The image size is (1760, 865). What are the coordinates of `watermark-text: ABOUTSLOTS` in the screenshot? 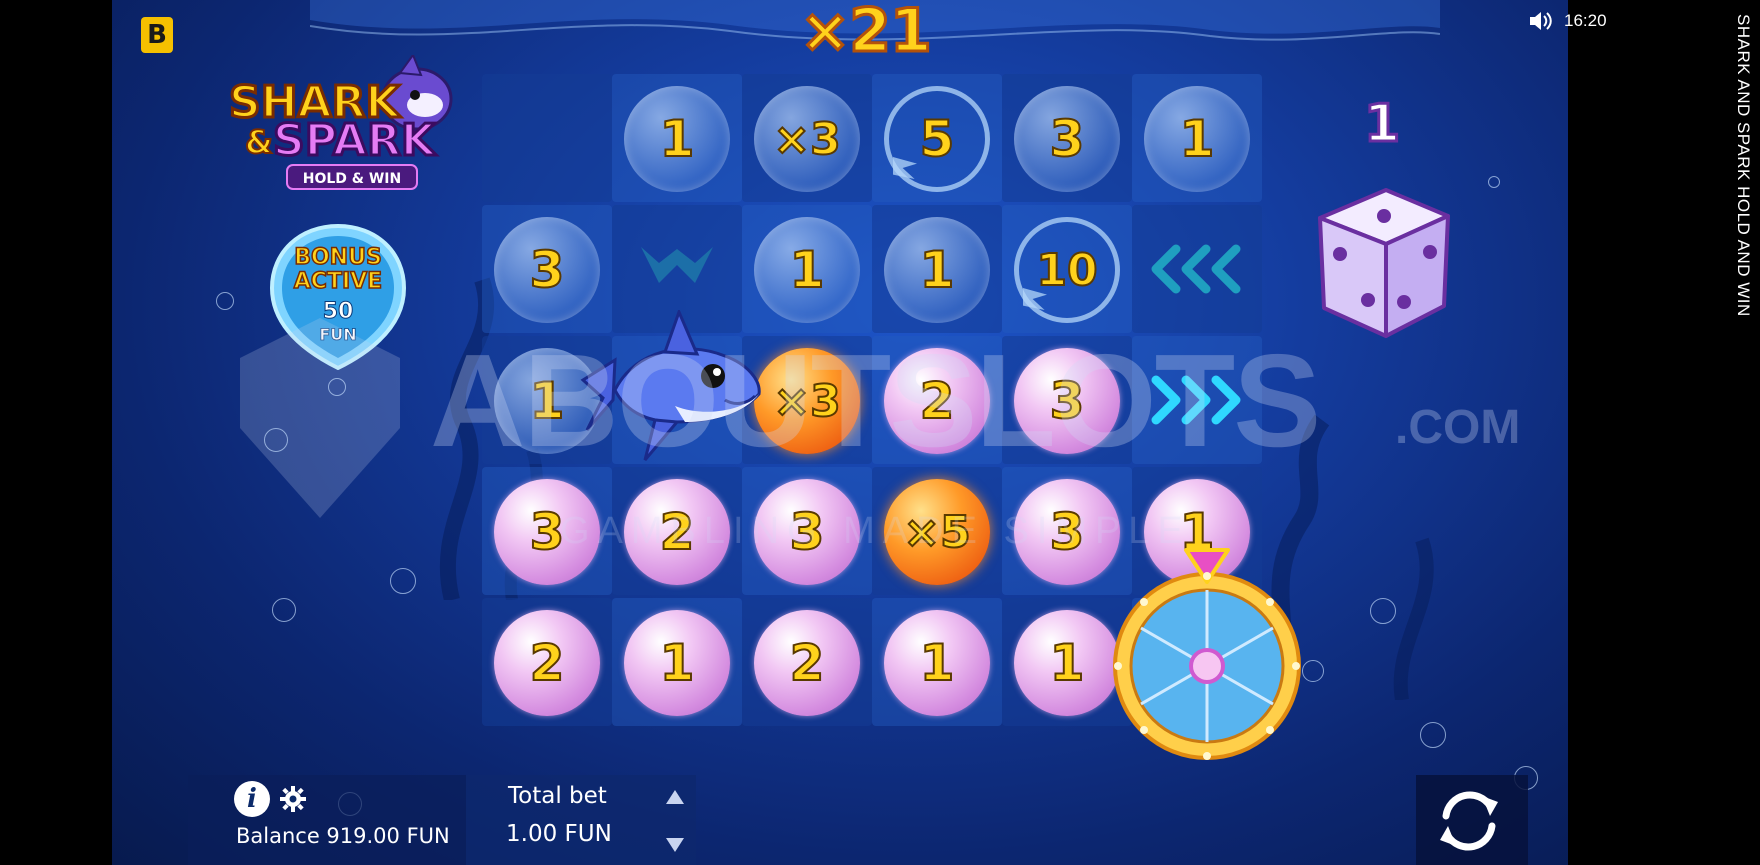 It's located at (875, 400).